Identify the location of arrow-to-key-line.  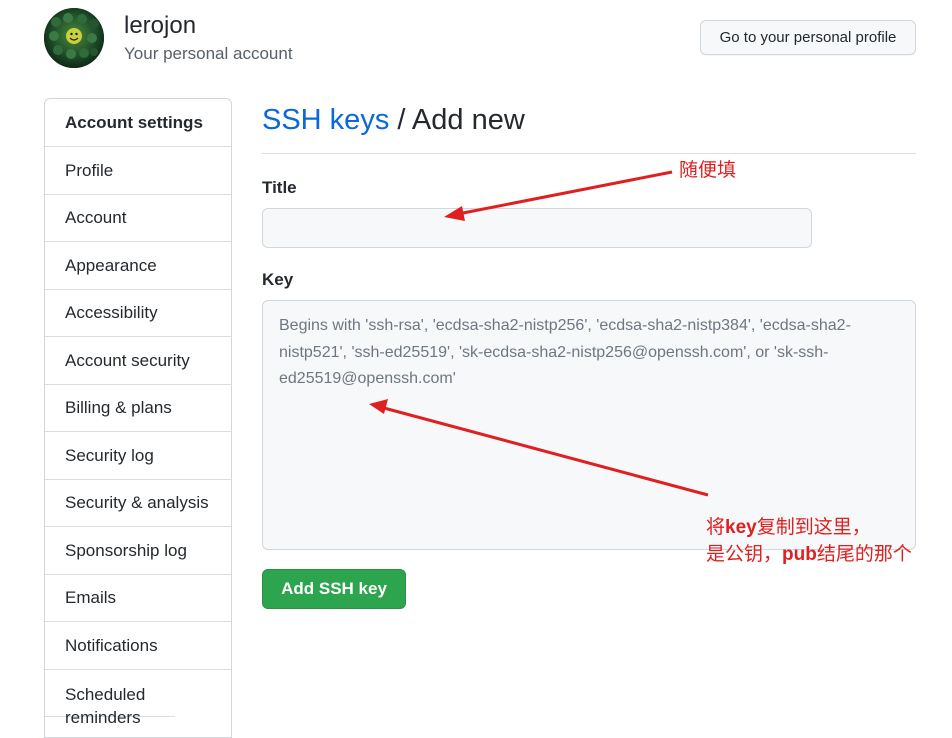
(546, 451).